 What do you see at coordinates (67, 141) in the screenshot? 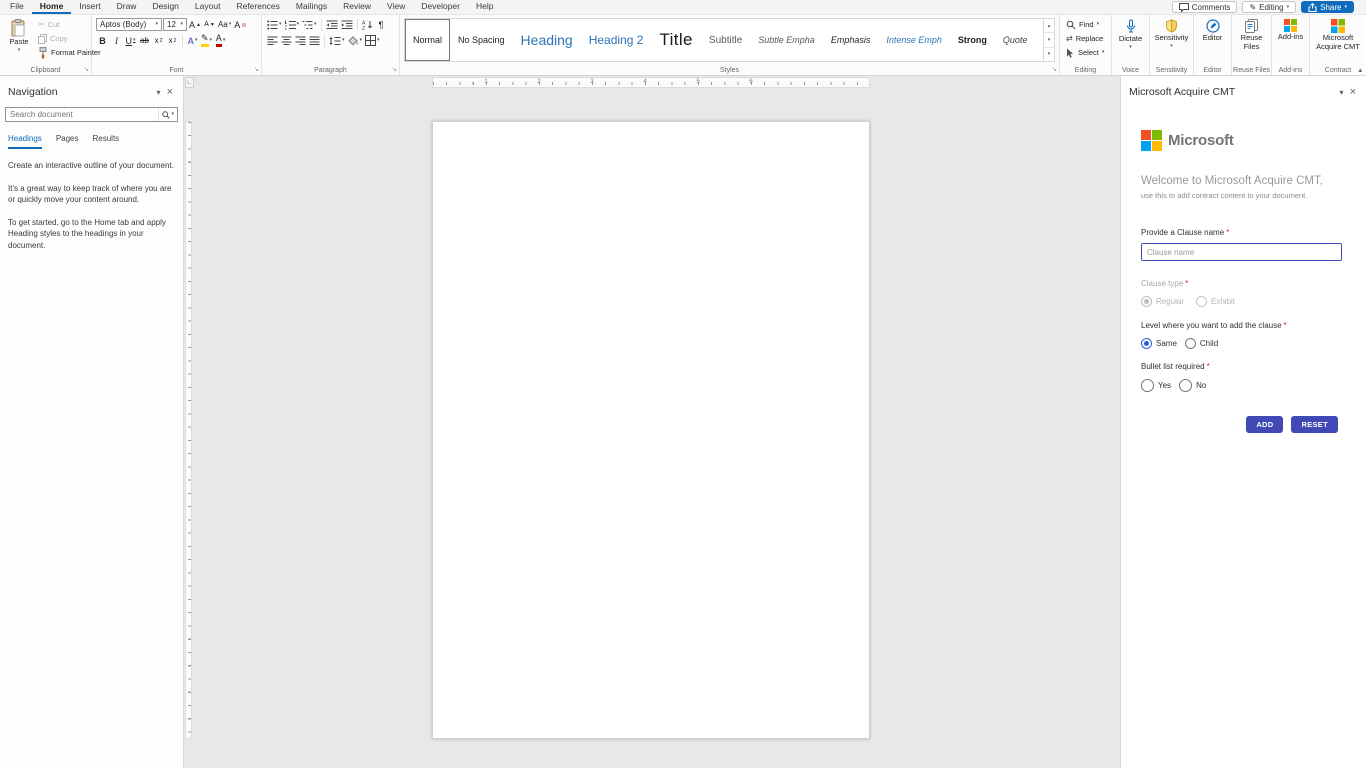
I see `nav-tab-pages: Pages` at bounding box center [67, 141].